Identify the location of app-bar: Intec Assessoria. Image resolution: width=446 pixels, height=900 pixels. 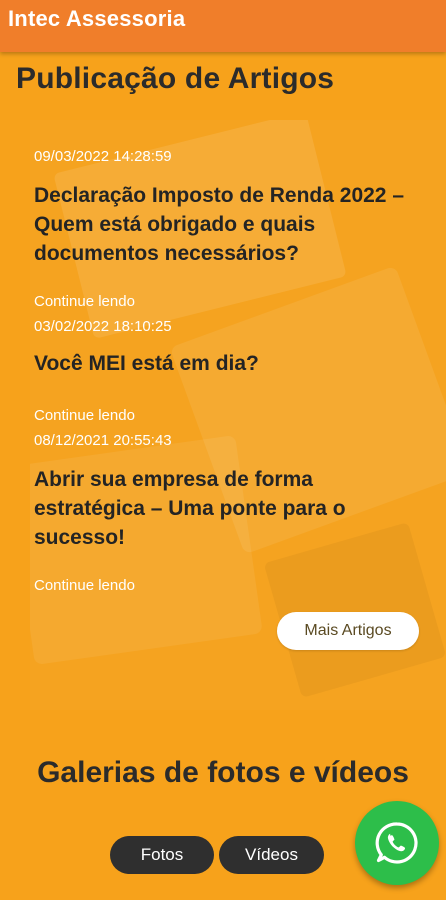
(223, 26).